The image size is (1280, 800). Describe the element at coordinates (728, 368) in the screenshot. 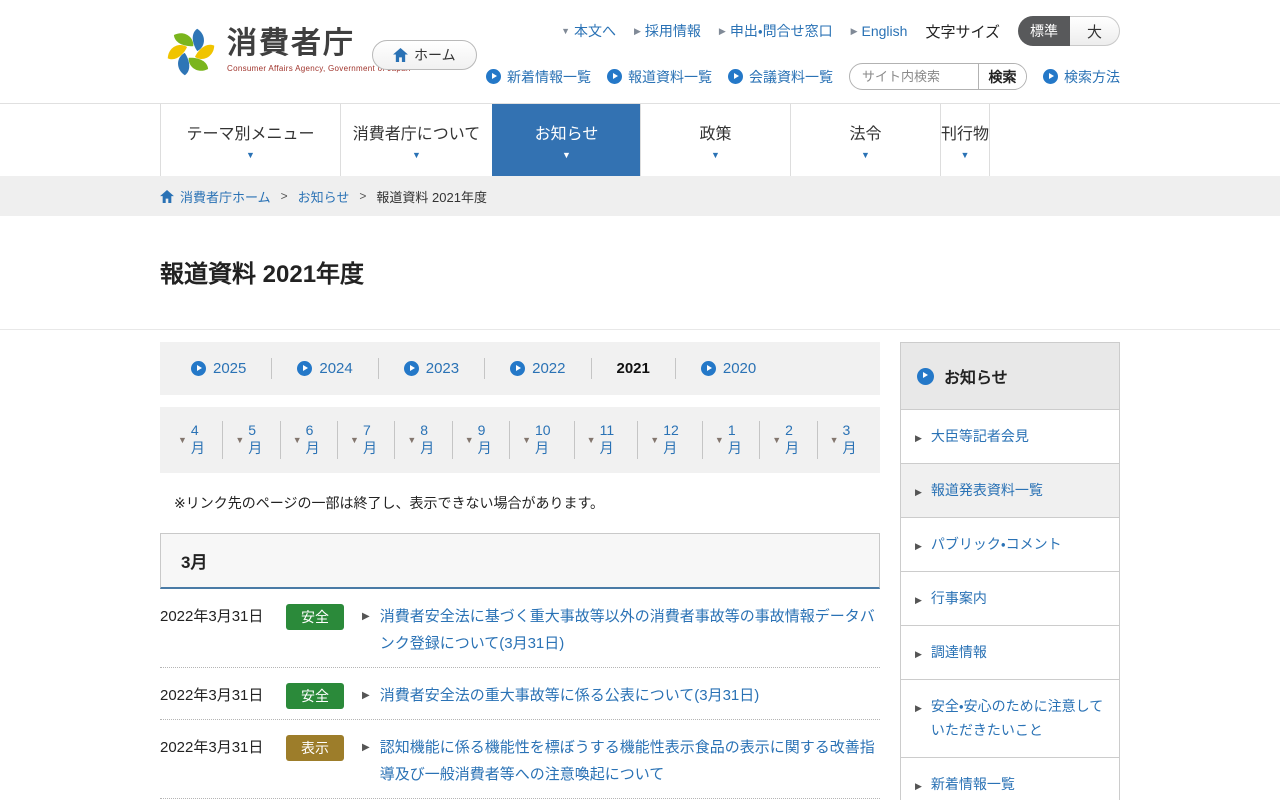

I see `year-tab: 2020` at that location.